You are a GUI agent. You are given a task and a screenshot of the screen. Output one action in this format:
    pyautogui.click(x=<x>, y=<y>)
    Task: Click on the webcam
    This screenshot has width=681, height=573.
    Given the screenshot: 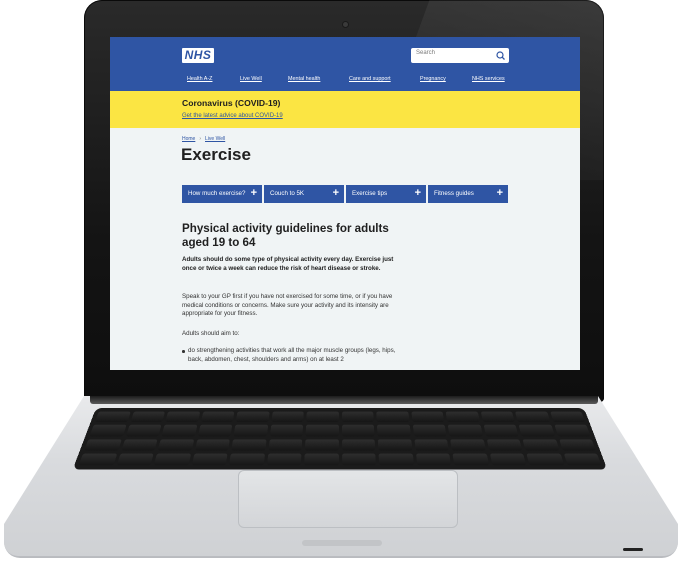 What is the action you would take?
    pyautogui.click(x=345, y=24)
    